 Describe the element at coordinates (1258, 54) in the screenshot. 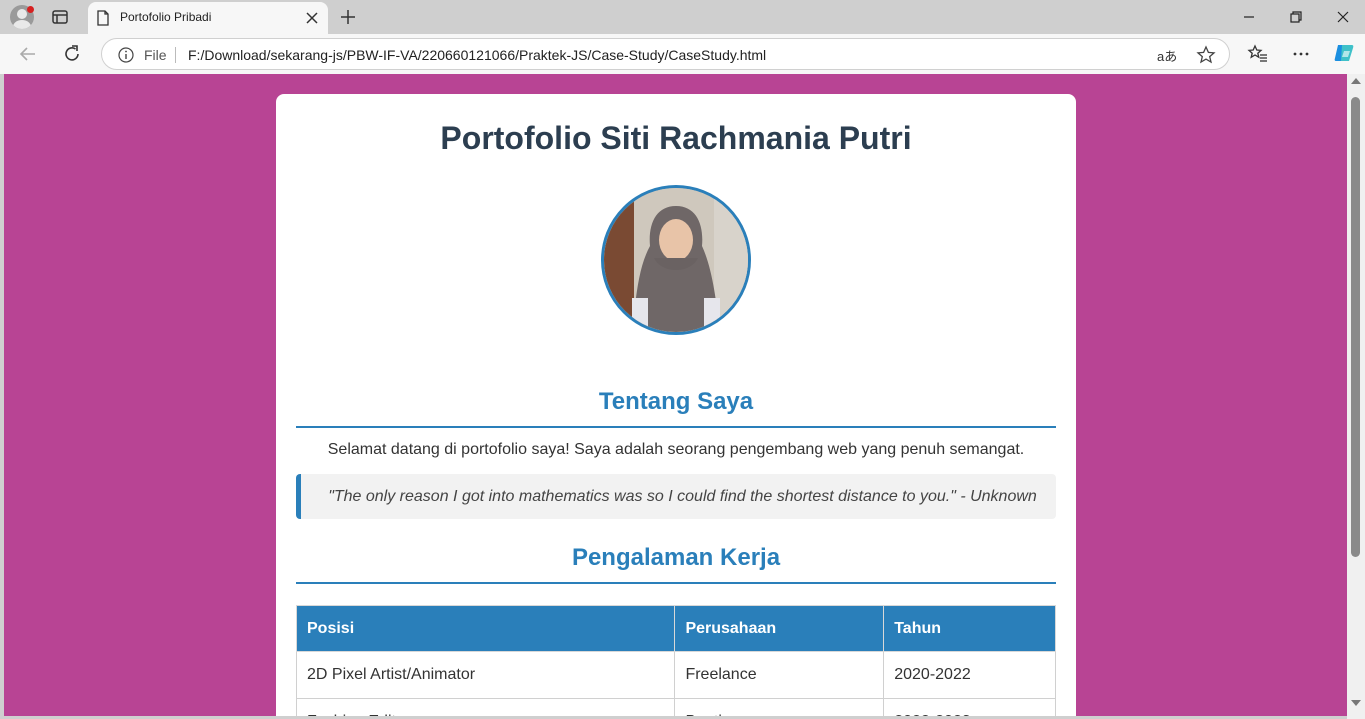

I see `favorites-icon` at that location.